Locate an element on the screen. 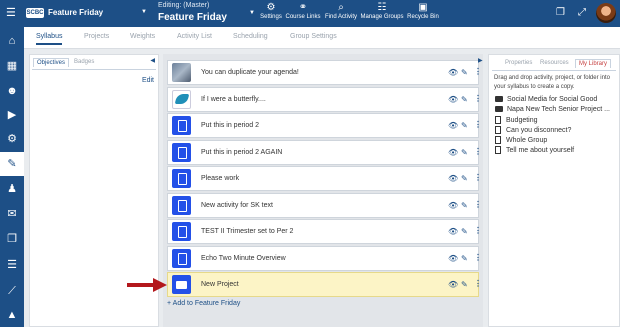  library-item: Budgeting is located at coordinates (516, 120).